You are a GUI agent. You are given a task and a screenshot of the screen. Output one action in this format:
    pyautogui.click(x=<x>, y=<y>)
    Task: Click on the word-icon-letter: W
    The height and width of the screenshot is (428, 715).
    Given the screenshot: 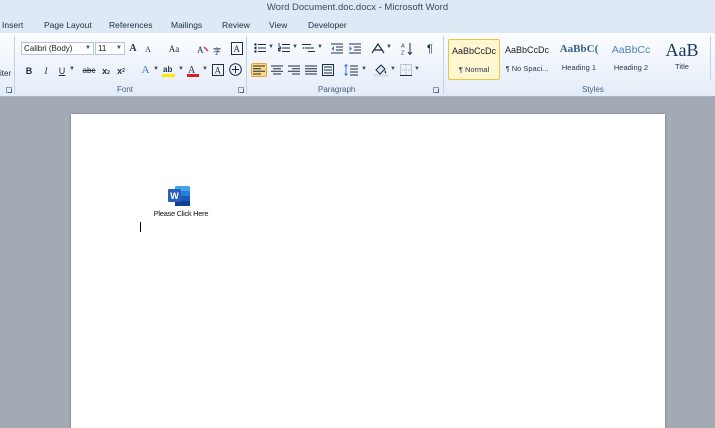 What is the action you would take?
    pyautogui.click(x=174, y=196)
    